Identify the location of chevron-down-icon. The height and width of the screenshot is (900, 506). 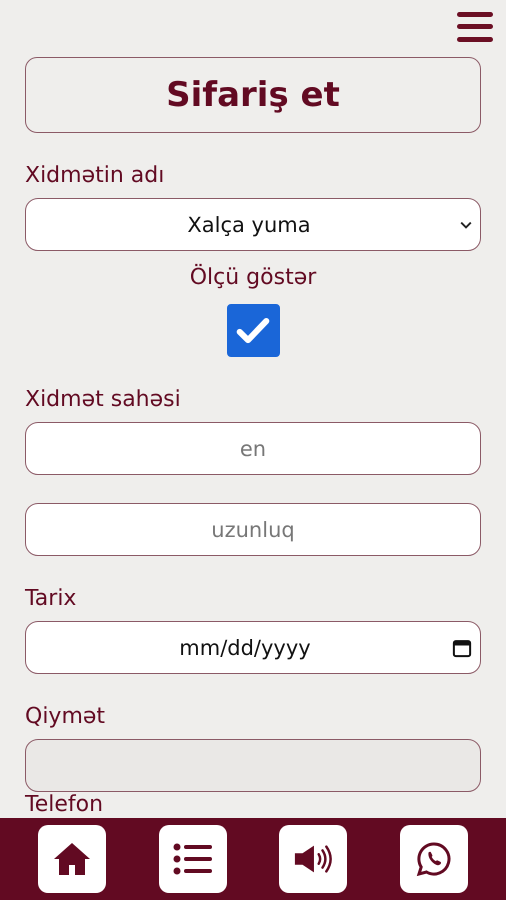
(466, 224).